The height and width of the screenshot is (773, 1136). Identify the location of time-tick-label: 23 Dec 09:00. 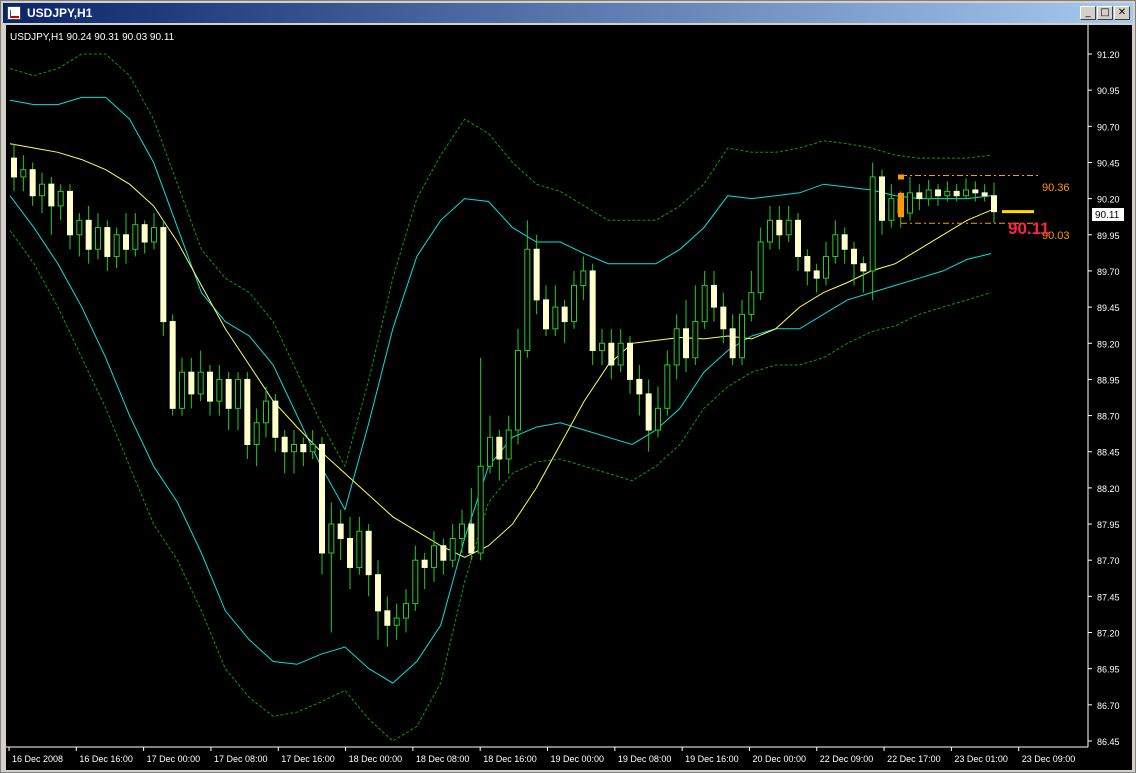
(1049, 759).